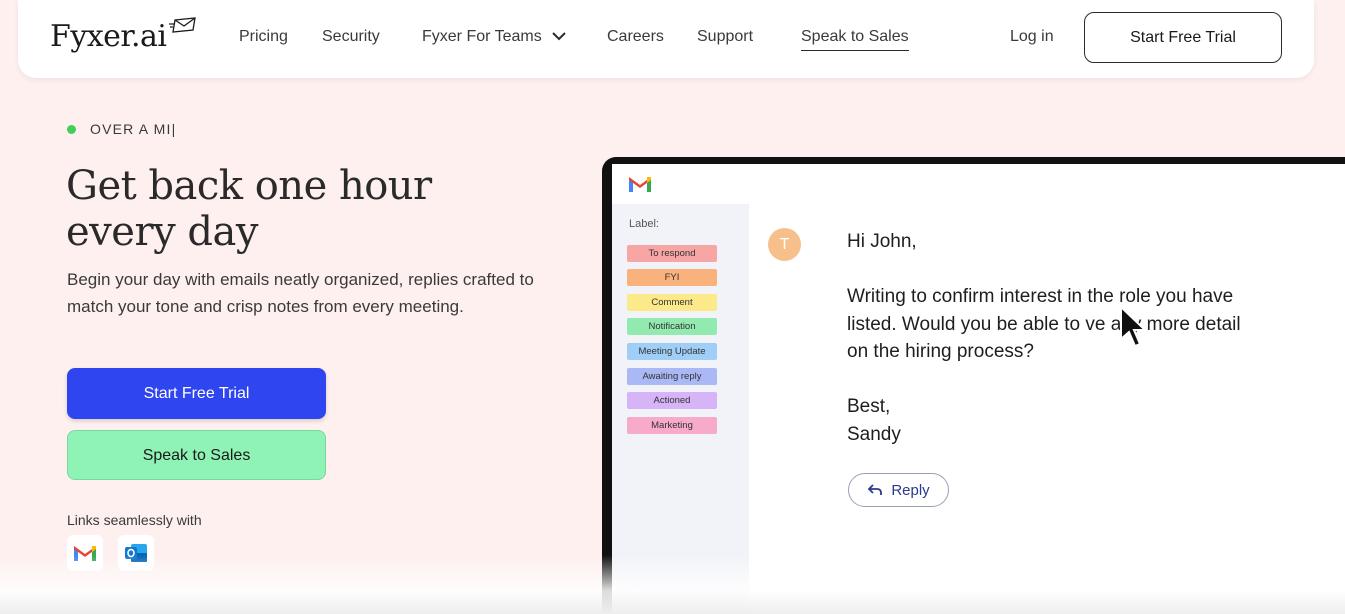 Image resolution: width=1345 pixels, height=614 pixels. I want to click on hero-headline: Get back one hour every day, so click(301, 209).